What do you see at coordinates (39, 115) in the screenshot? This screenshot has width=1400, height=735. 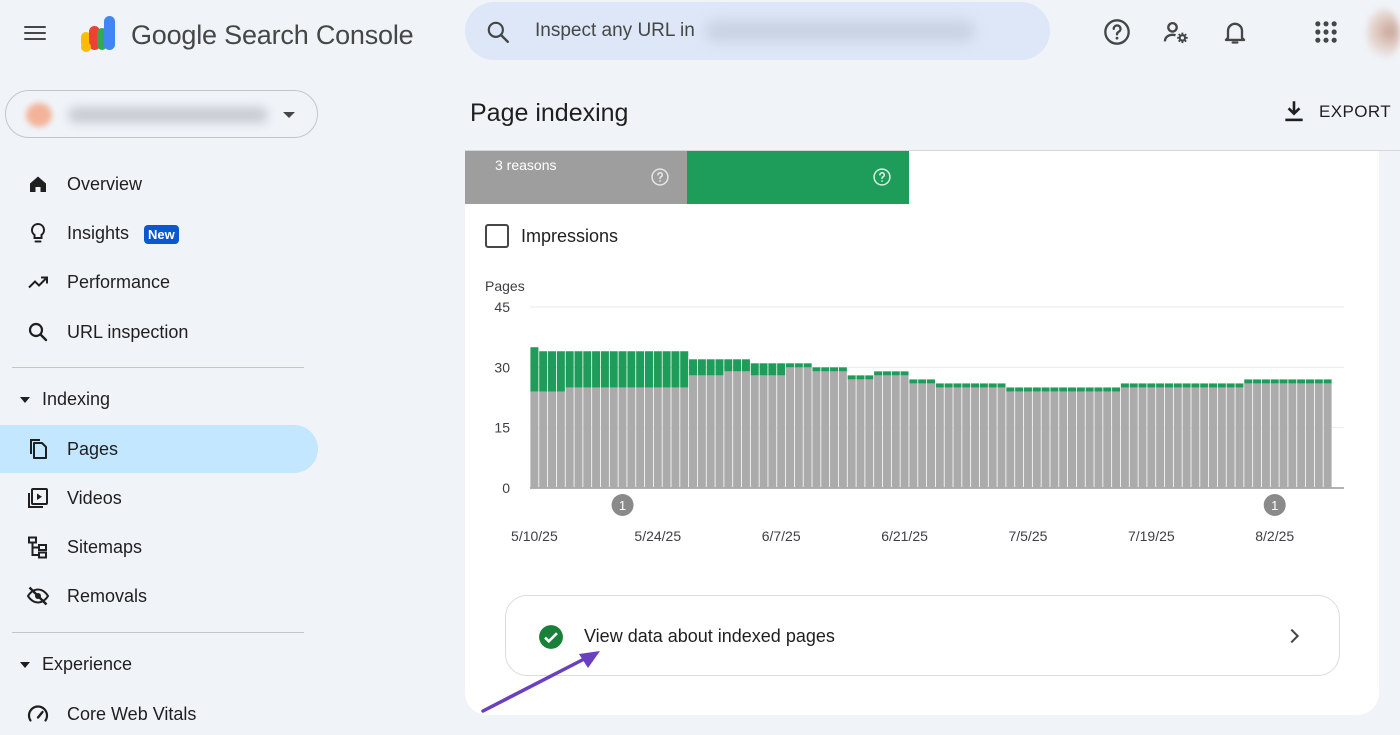 I see `property-favicon` at bounding box center [39, 115].